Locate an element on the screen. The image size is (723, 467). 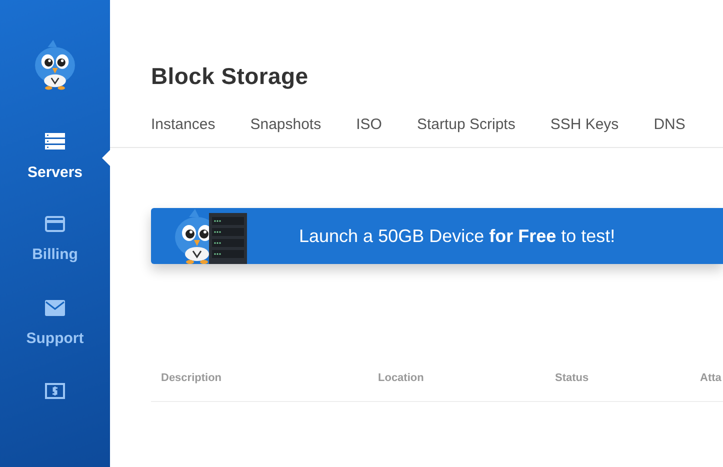
banner-text: Launch a 50GB Device for Free to test! is located at coordinates (457, 236).